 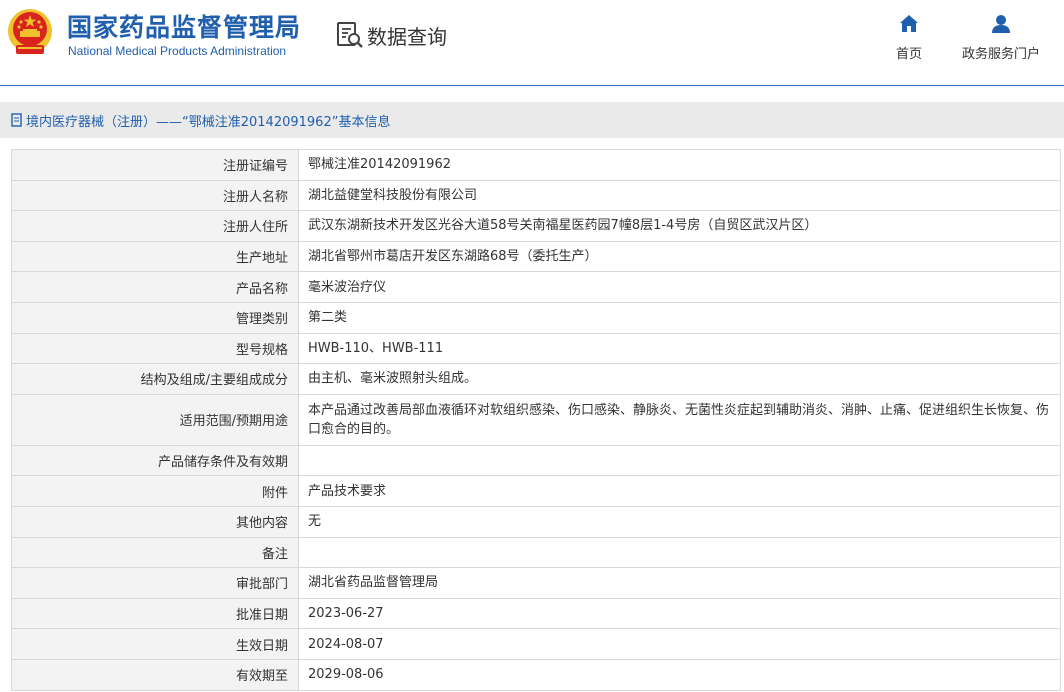 What do you see at coordinates (208, 122) in the screenshot?
I see `page-title: 境内医疗器械（注册）——“鄂械注准20142091962”基本信息` at bounding box center [208, 122].